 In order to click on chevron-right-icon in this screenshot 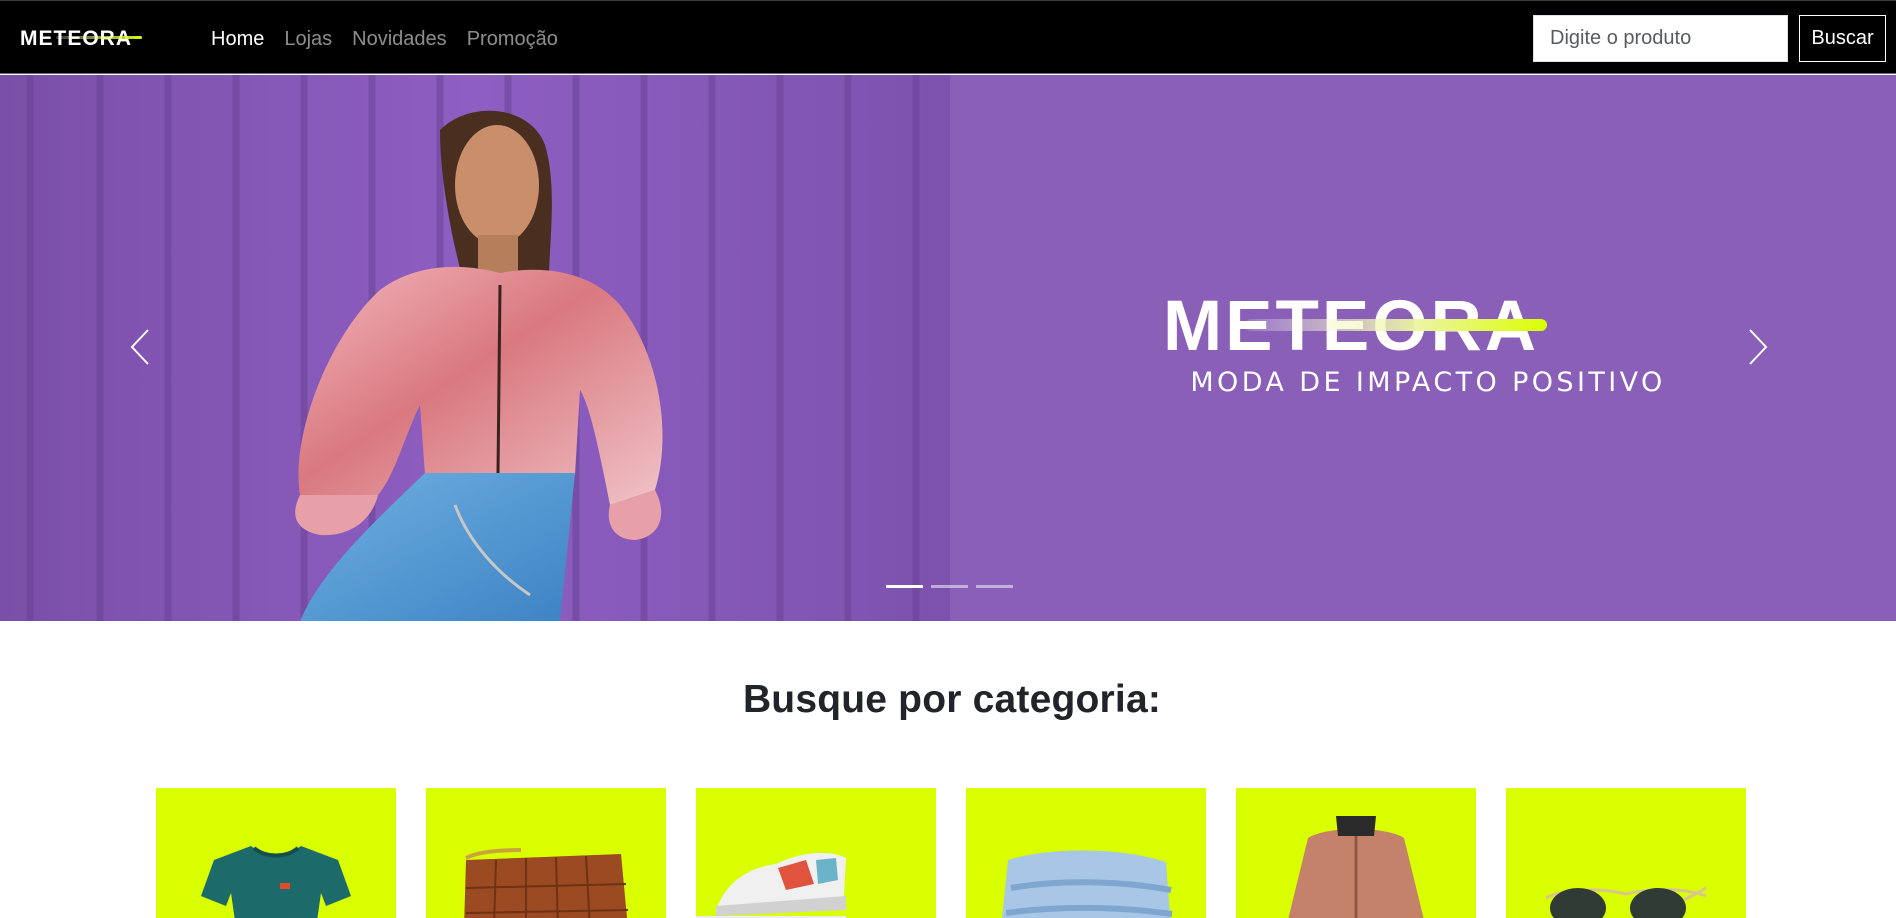, I will do `click(1756, 347)`.